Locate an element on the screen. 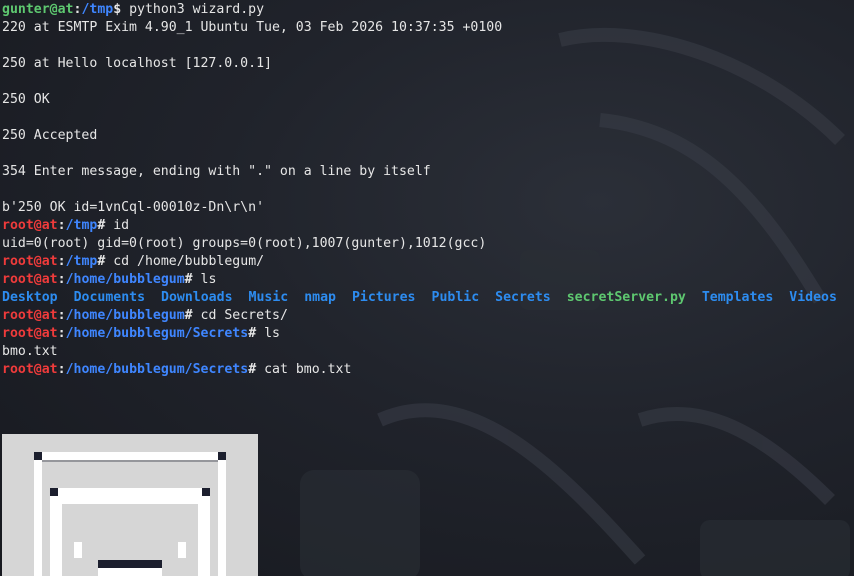  ls-entry-directory: Music is located at coordinates (268, 297).